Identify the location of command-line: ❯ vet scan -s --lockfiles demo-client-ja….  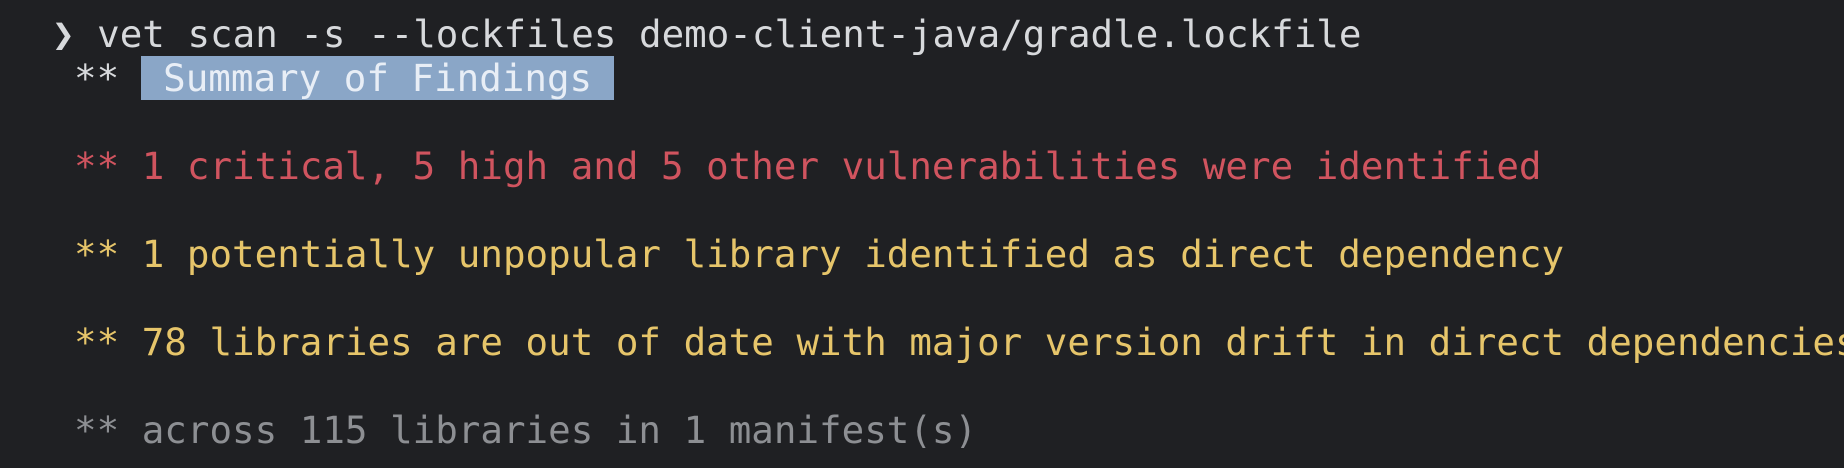
(706, 34).